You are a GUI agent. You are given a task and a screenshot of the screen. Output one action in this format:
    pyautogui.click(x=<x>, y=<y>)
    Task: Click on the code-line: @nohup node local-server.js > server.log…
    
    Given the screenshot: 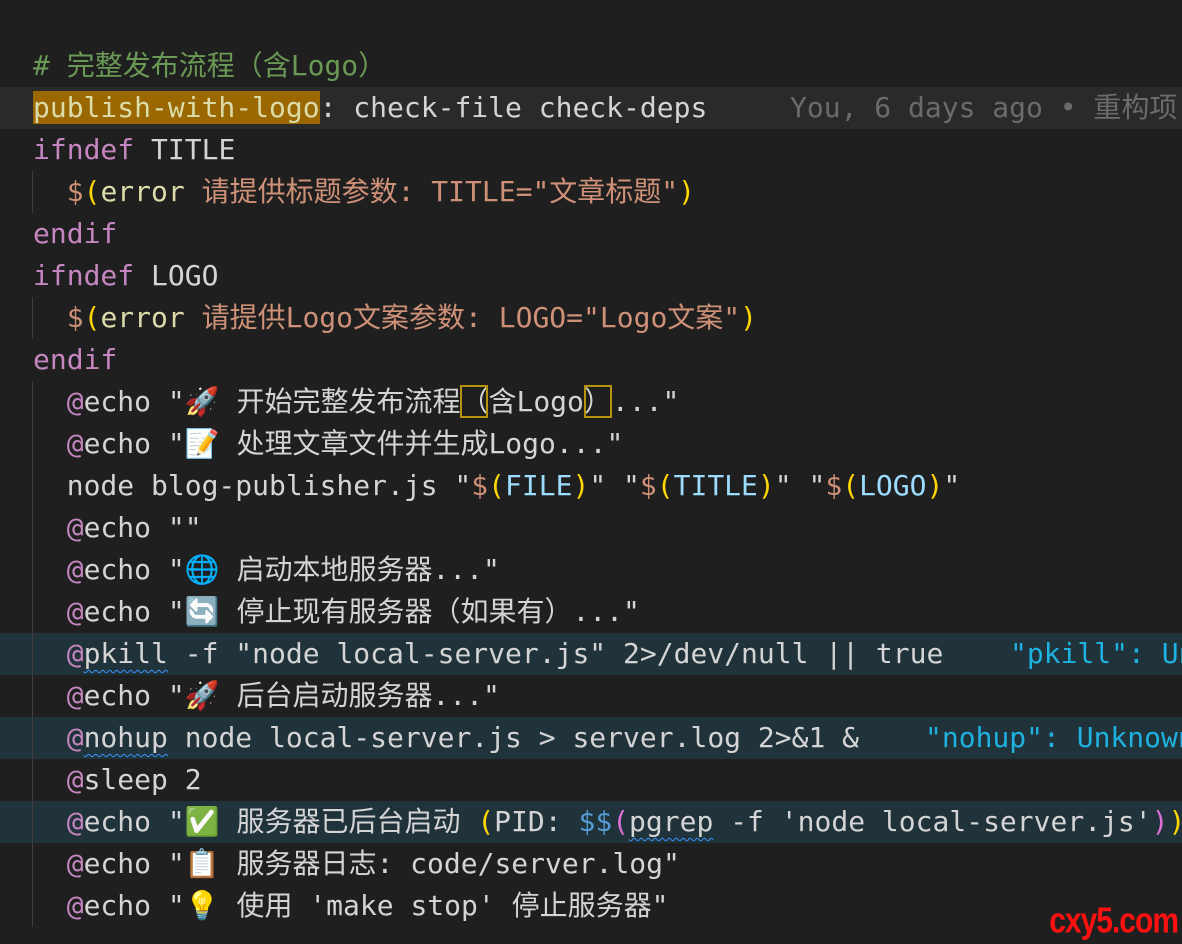 What is the action you would take?
    pyautogui.click(x=591, y=738)
    